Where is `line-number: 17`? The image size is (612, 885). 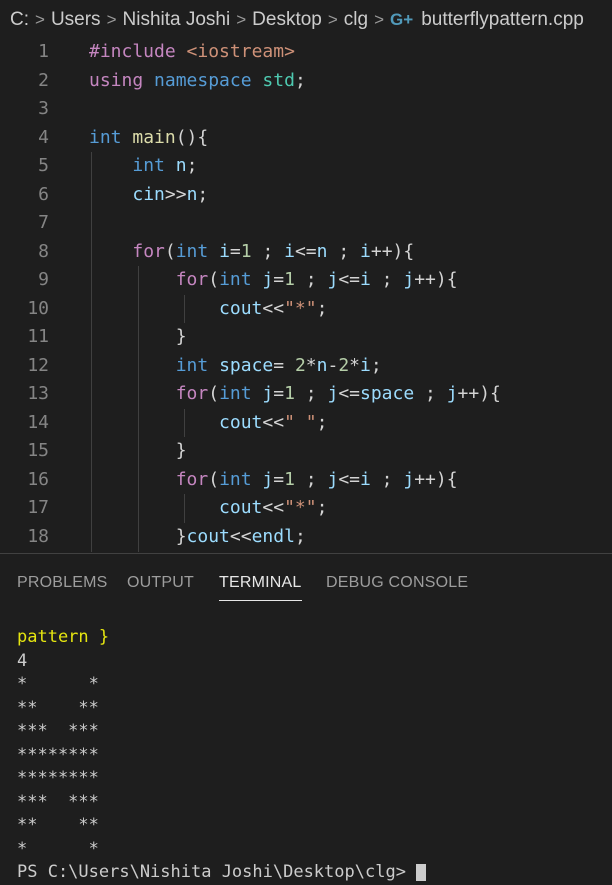
line-number: 17 is located at coordinates (38, 507).